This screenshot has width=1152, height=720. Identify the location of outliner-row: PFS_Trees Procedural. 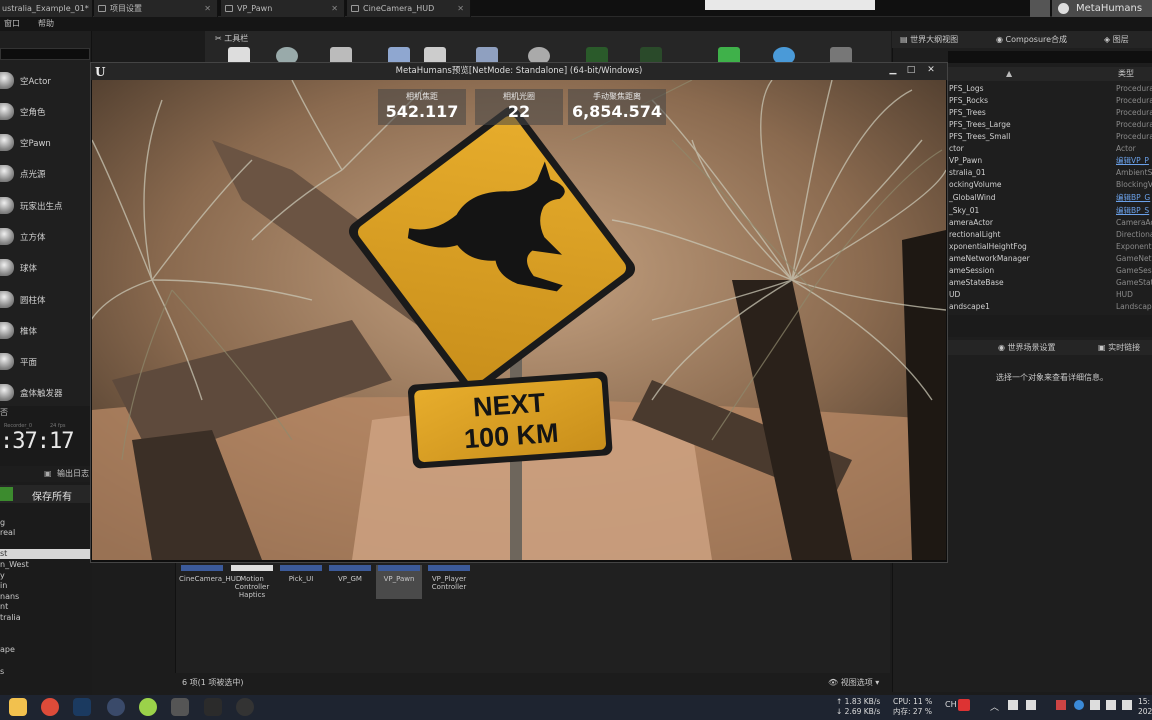
(1050, 113).